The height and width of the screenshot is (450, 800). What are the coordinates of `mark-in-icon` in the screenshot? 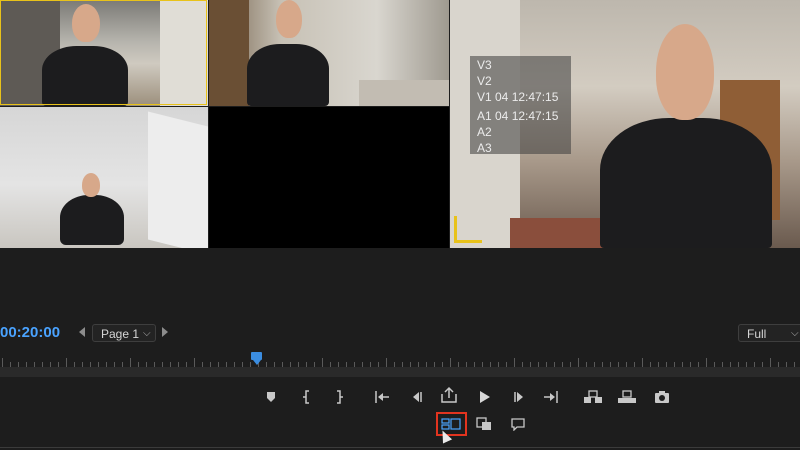 It's located at (306, 397).